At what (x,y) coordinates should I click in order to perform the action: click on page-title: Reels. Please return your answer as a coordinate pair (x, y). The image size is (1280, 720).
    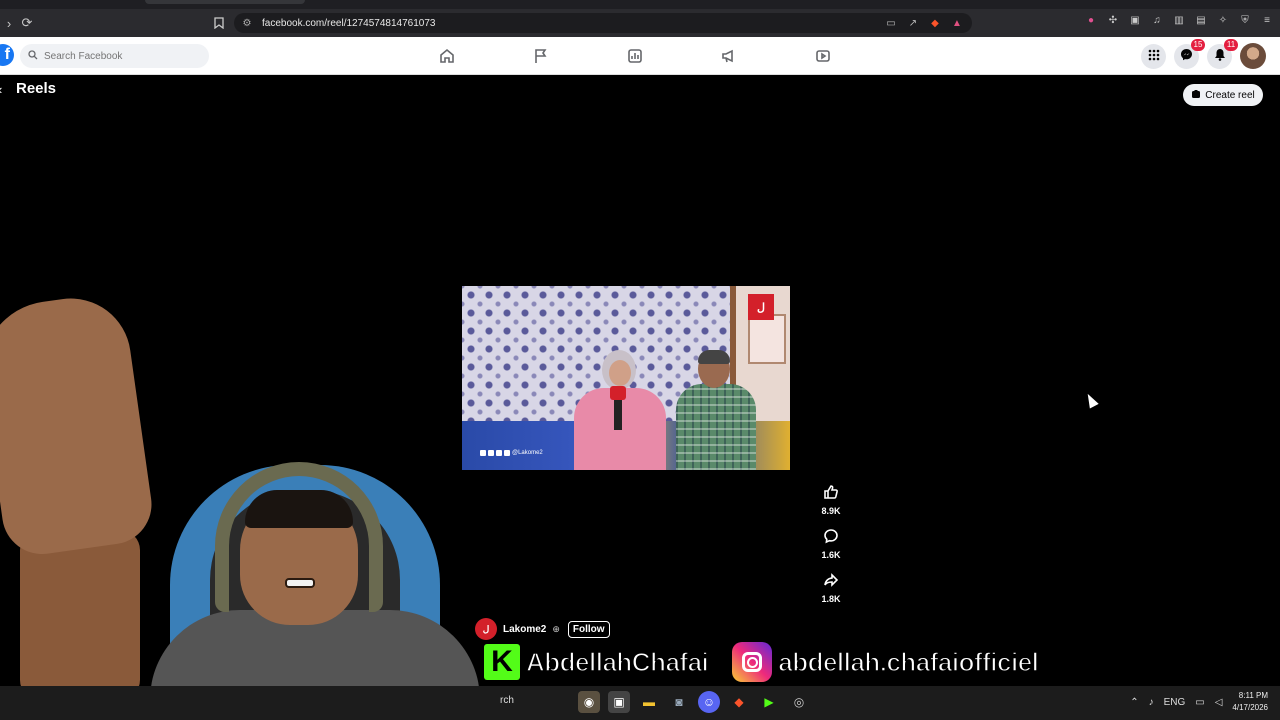
    Looking at the image, I should click on (36, 88).